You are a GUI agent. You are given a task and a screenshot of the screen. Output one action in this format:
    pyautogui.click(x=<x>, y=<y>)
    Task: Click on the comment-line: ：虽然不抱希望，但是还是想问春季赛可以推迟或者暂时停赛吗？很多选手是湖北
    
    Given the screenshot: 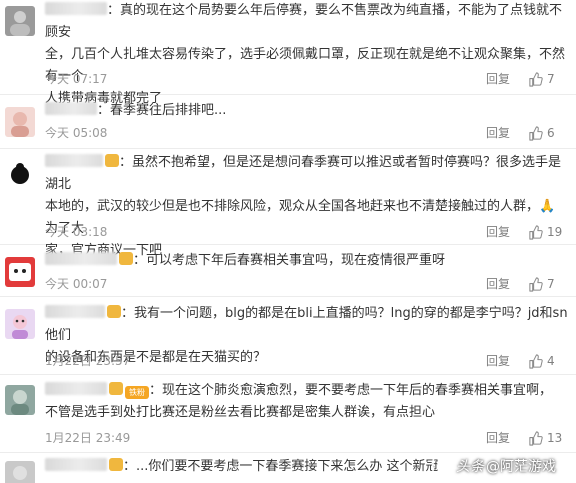 What is the action you would take?
    pyautogui.click(x=303, y=173)
    